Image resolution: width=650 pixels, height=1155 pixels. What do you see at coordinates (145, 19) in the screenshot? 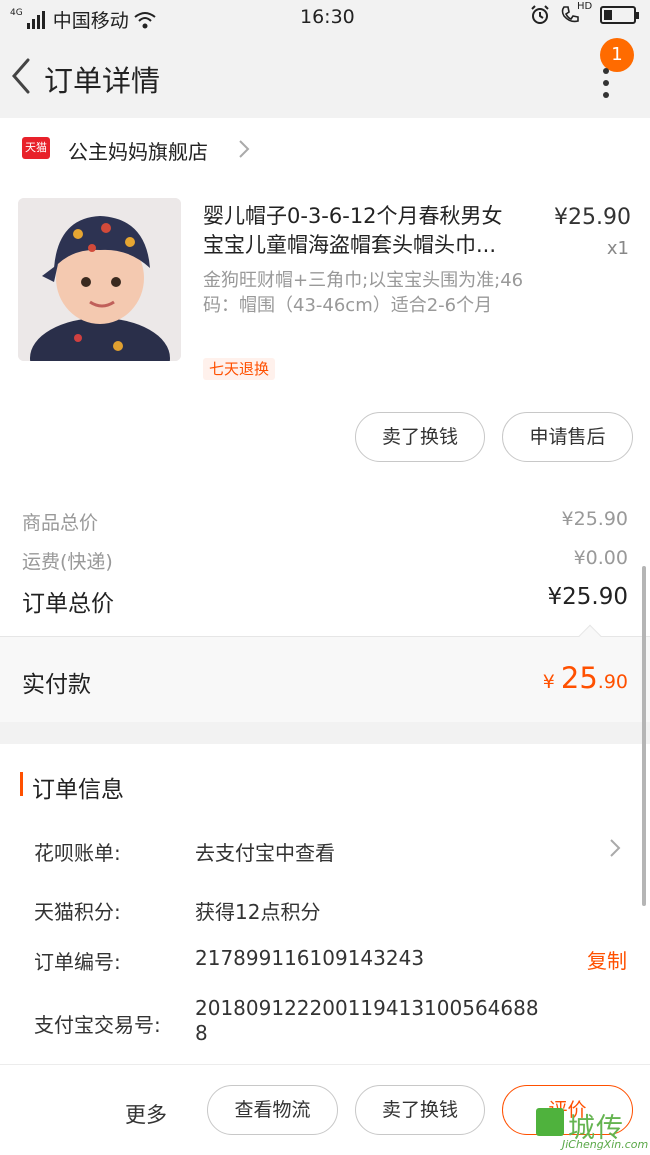
I see `wifi-icon` at bounding box center [145, 19].